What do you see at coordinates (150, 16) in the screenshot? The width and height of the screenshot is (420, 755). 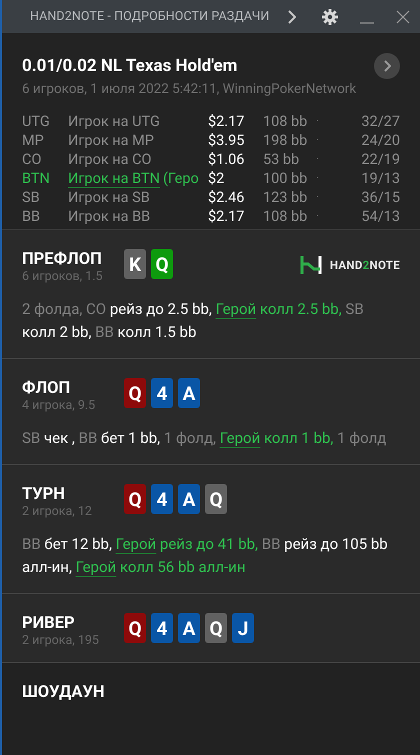 I see `window-title: HAND2NOTE - ПОДРОБНОСТИ РАЗДАЧИ` at bounding box center [150, 16].